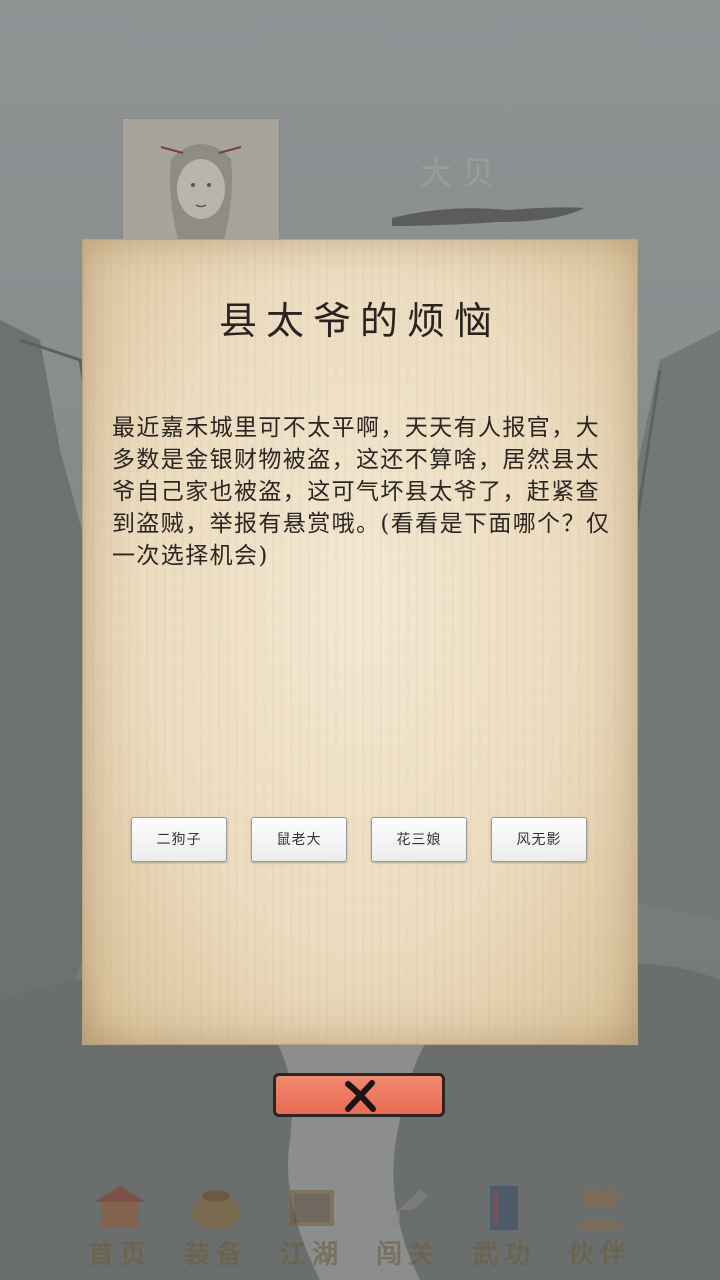 The image size is (720, 1280). Describe the element at coordinates (299, 839) in the screenshot. I see `choice-button-2: 鼠老大` at that location.